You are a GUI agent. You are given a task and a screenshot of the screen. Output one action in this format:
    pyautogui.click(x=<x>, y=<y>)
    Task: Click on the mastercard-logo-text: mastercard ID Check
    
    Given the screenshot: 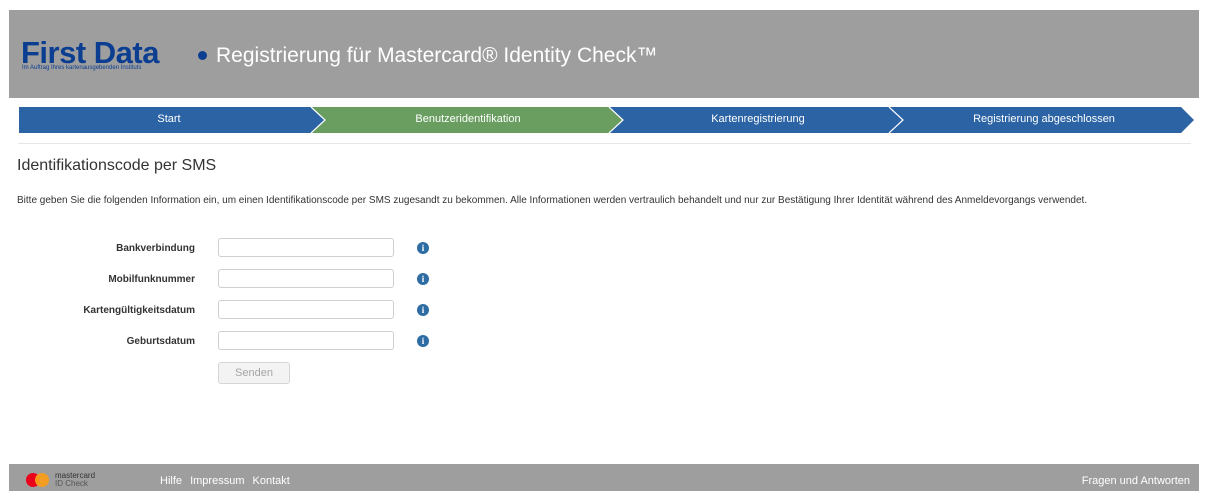 What is the action you would take?
    pyautogui.click(x=75, y=480)
    